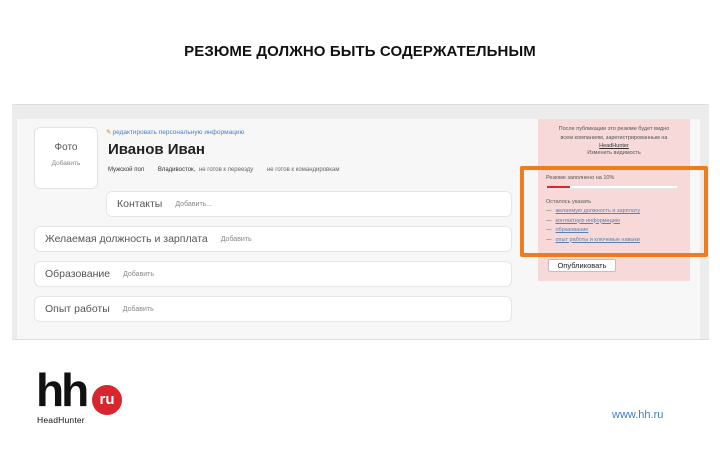  What do you see at coordinates (126, 239) in the screenshot?
I see `section-position-label: Желаемая должность и зарплата` at bounding box center [126, 239].